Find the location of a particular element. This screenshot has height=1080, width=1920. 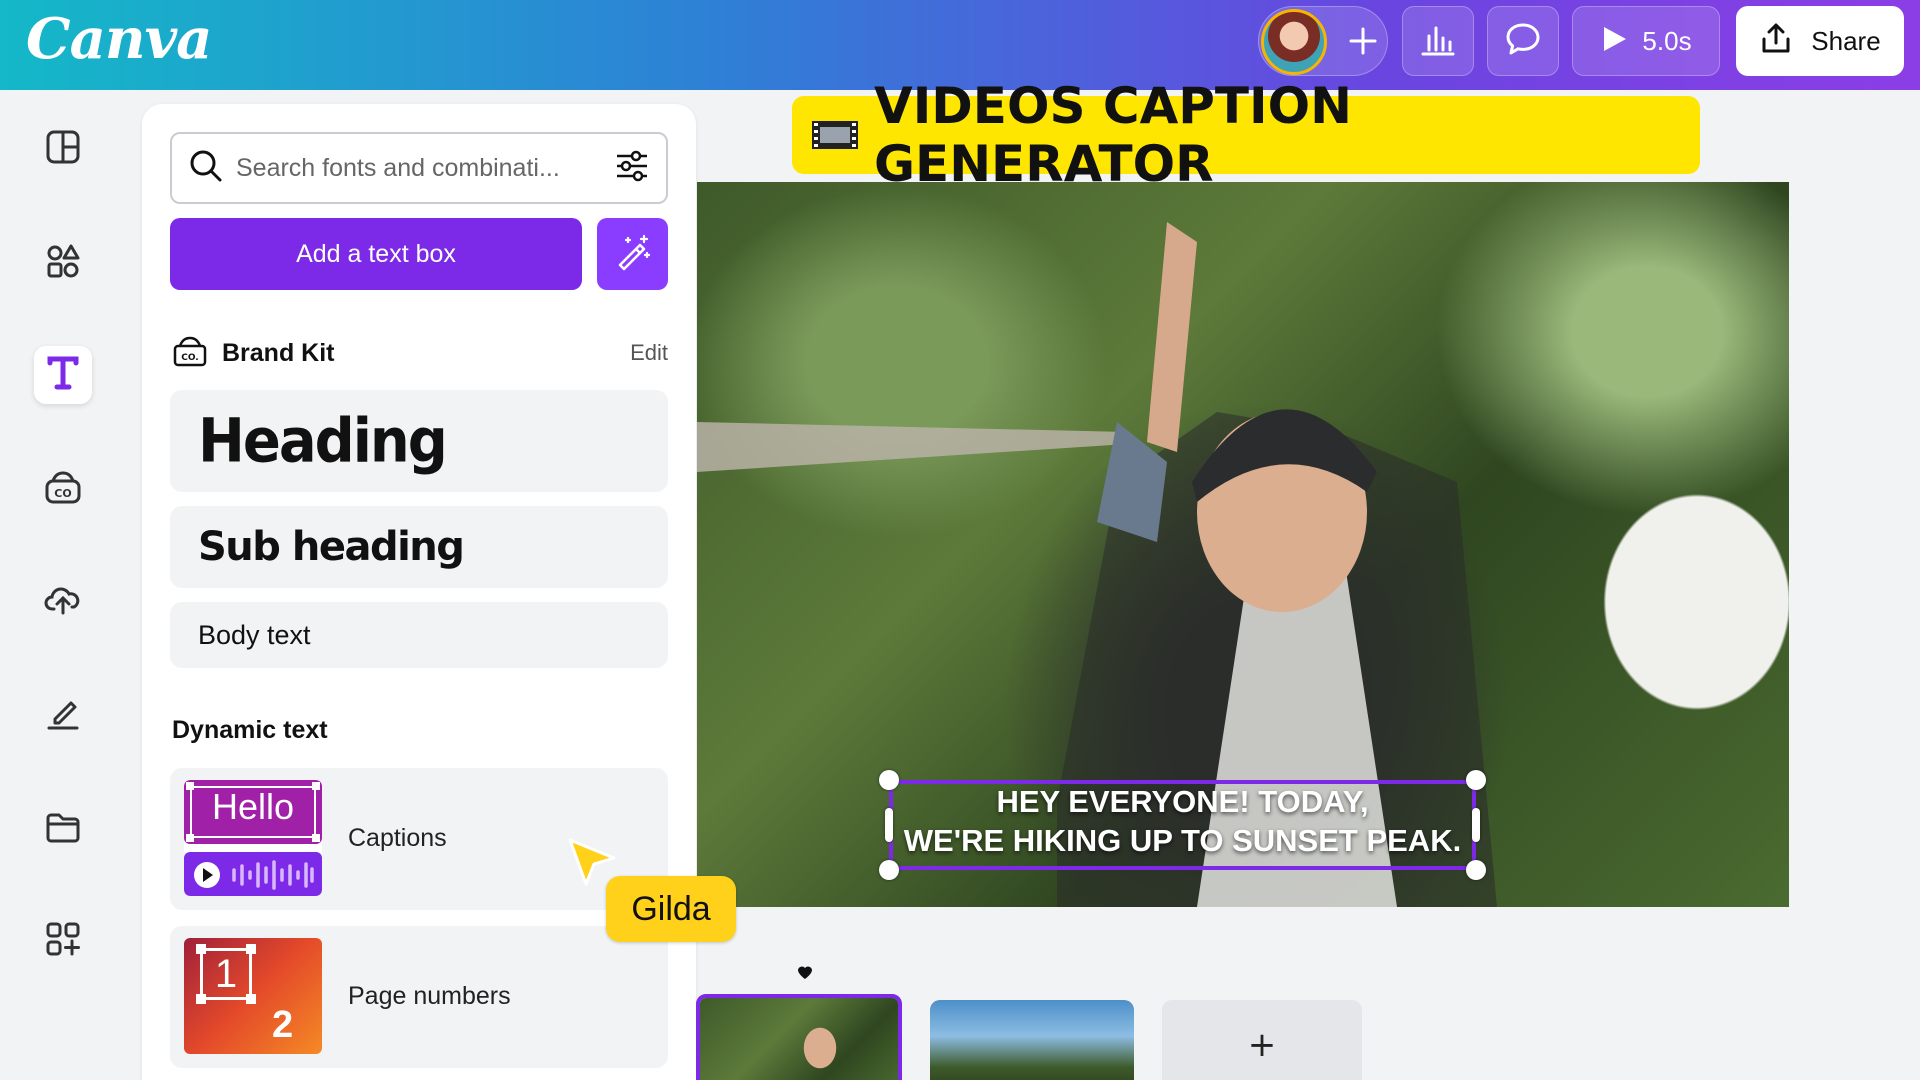

rail-design is located at coordinates (63, 149).